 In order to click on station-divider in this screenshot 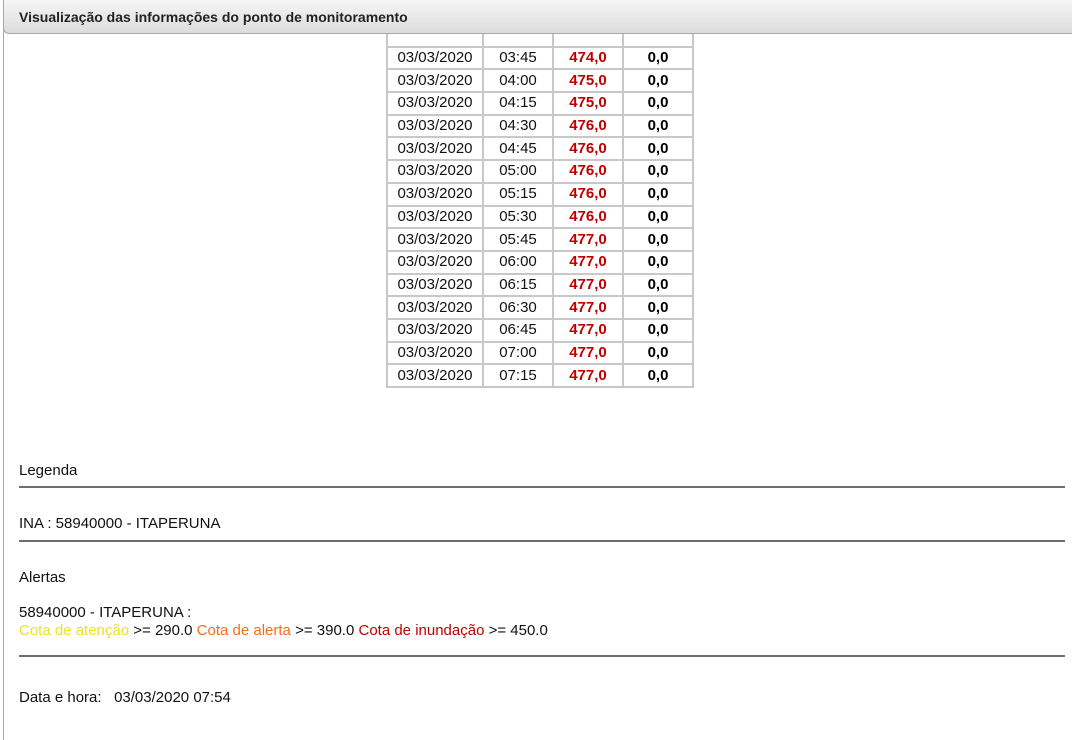, I will do `click(542, 541)`.